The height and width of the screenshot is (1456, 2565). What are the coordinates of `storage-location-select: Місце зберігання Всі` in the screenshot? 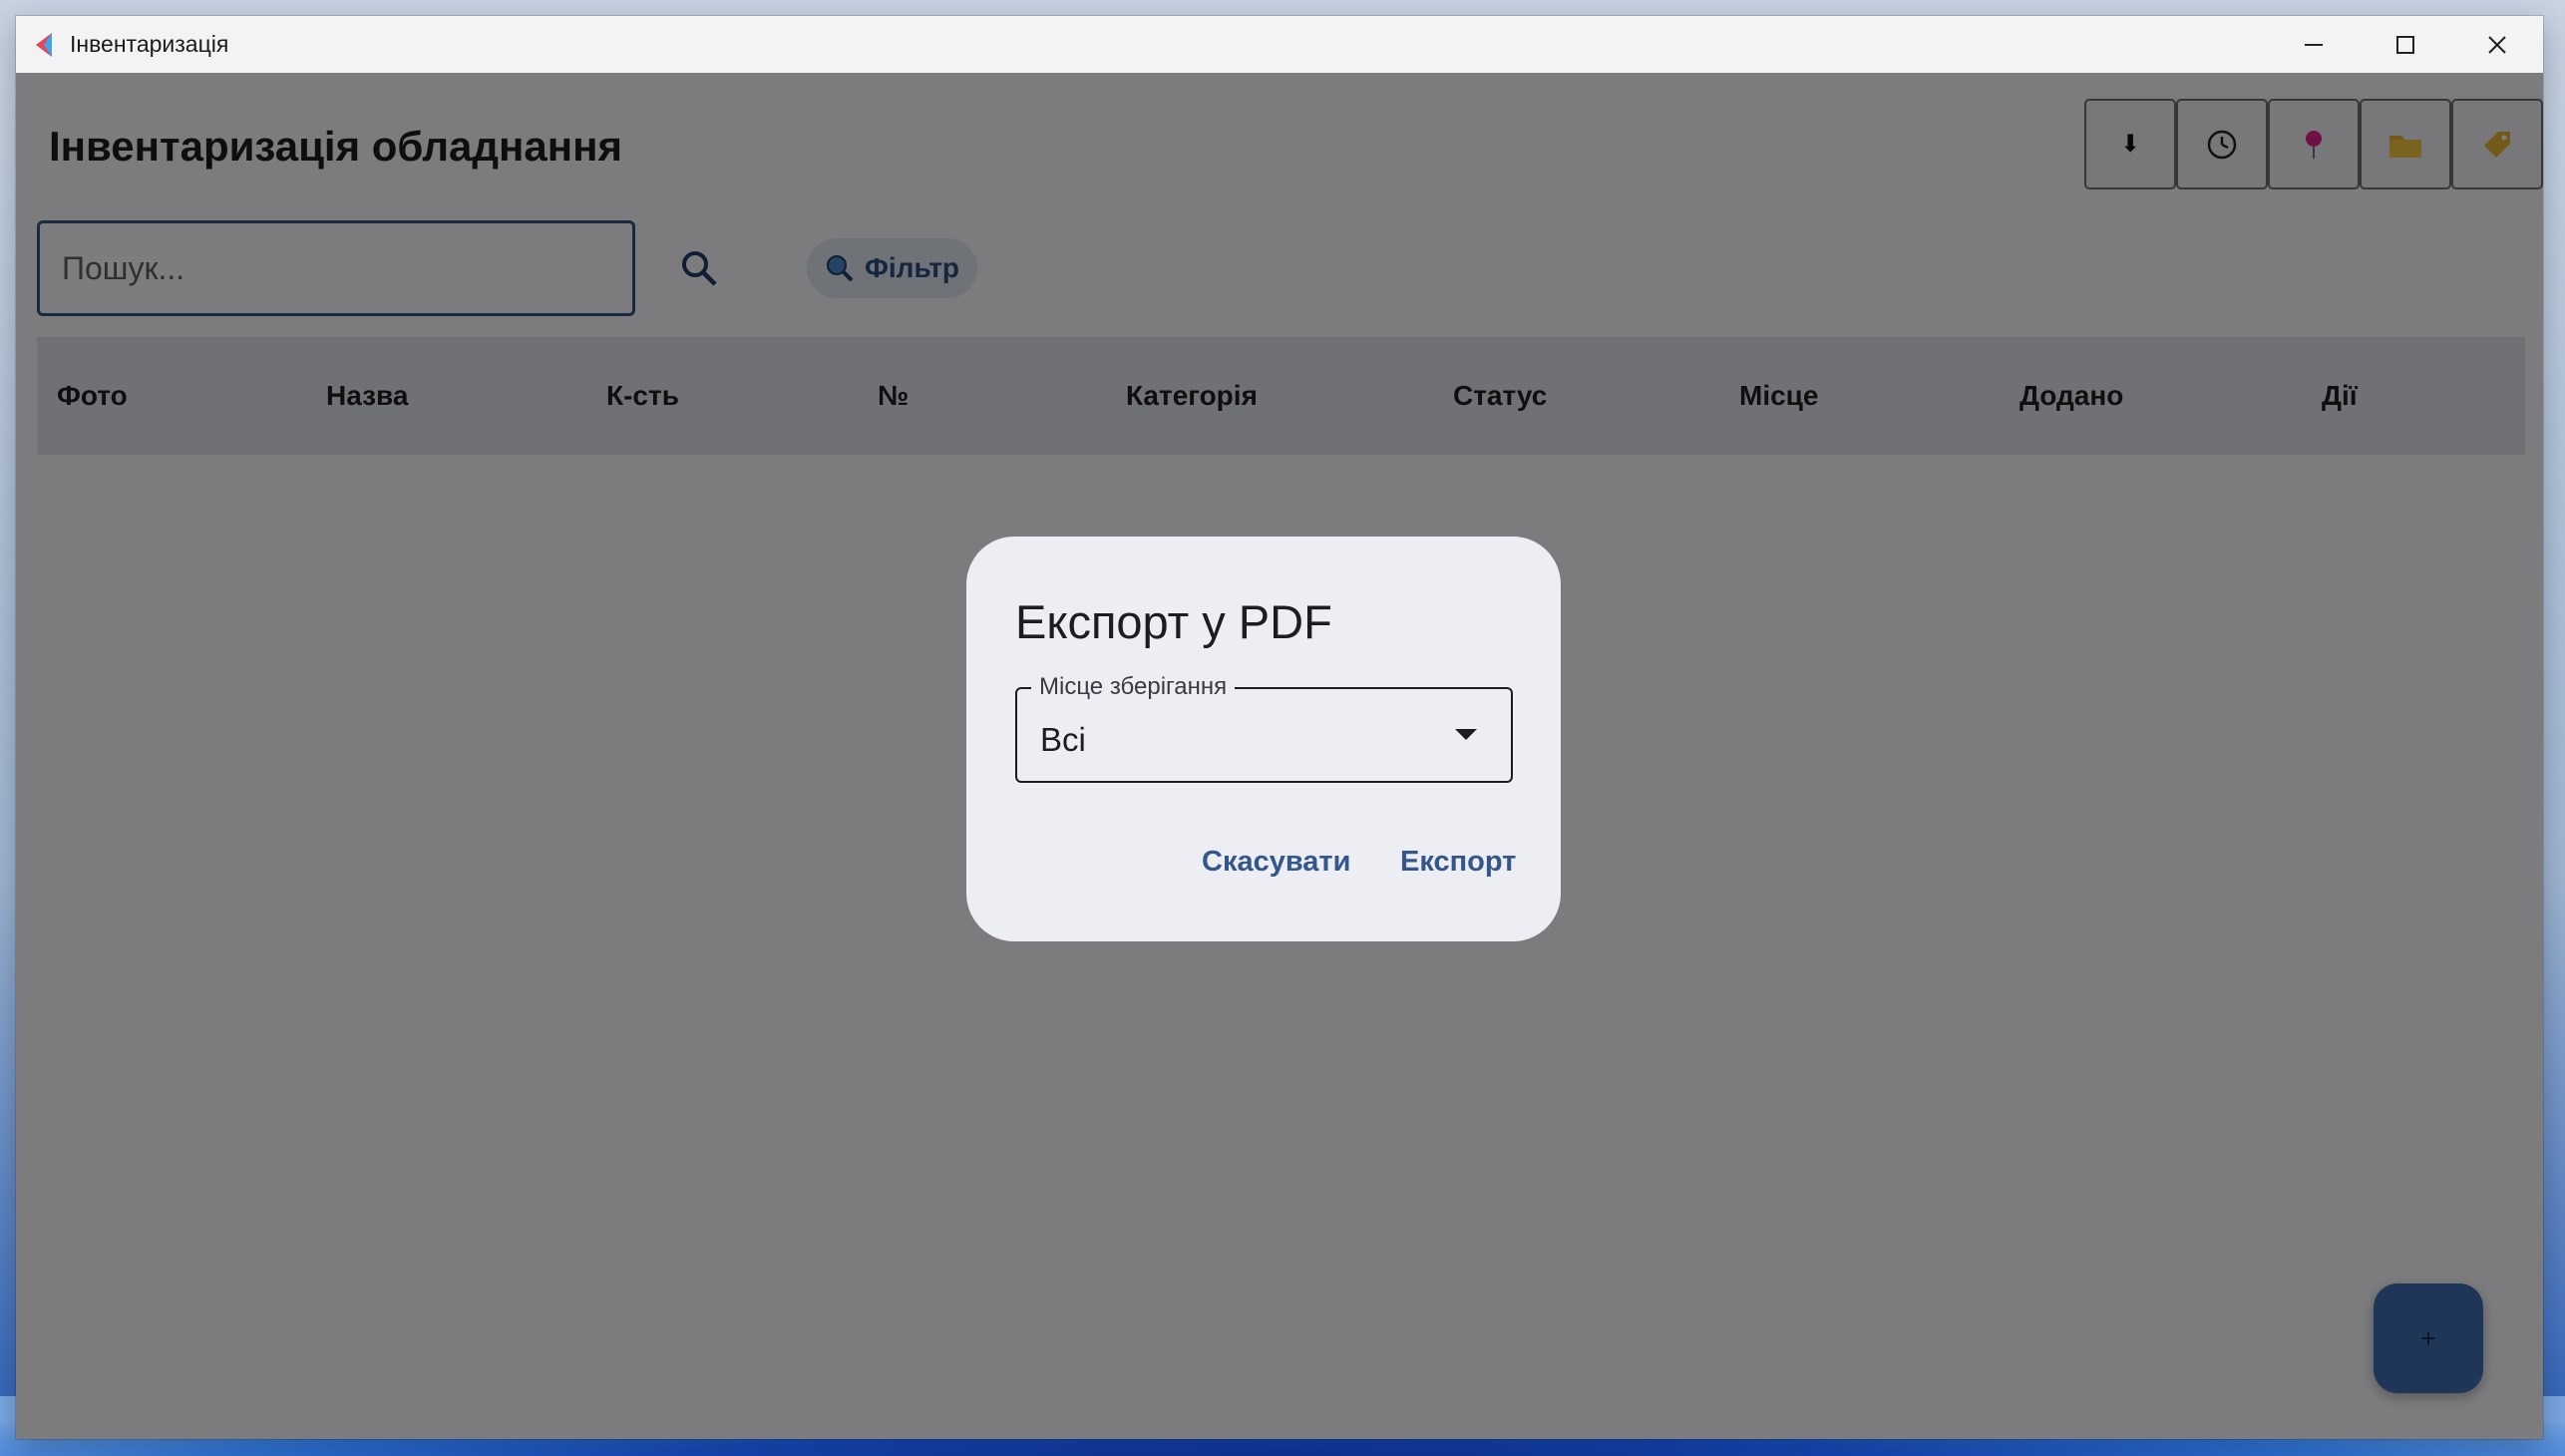 It's located at (1264, 728).